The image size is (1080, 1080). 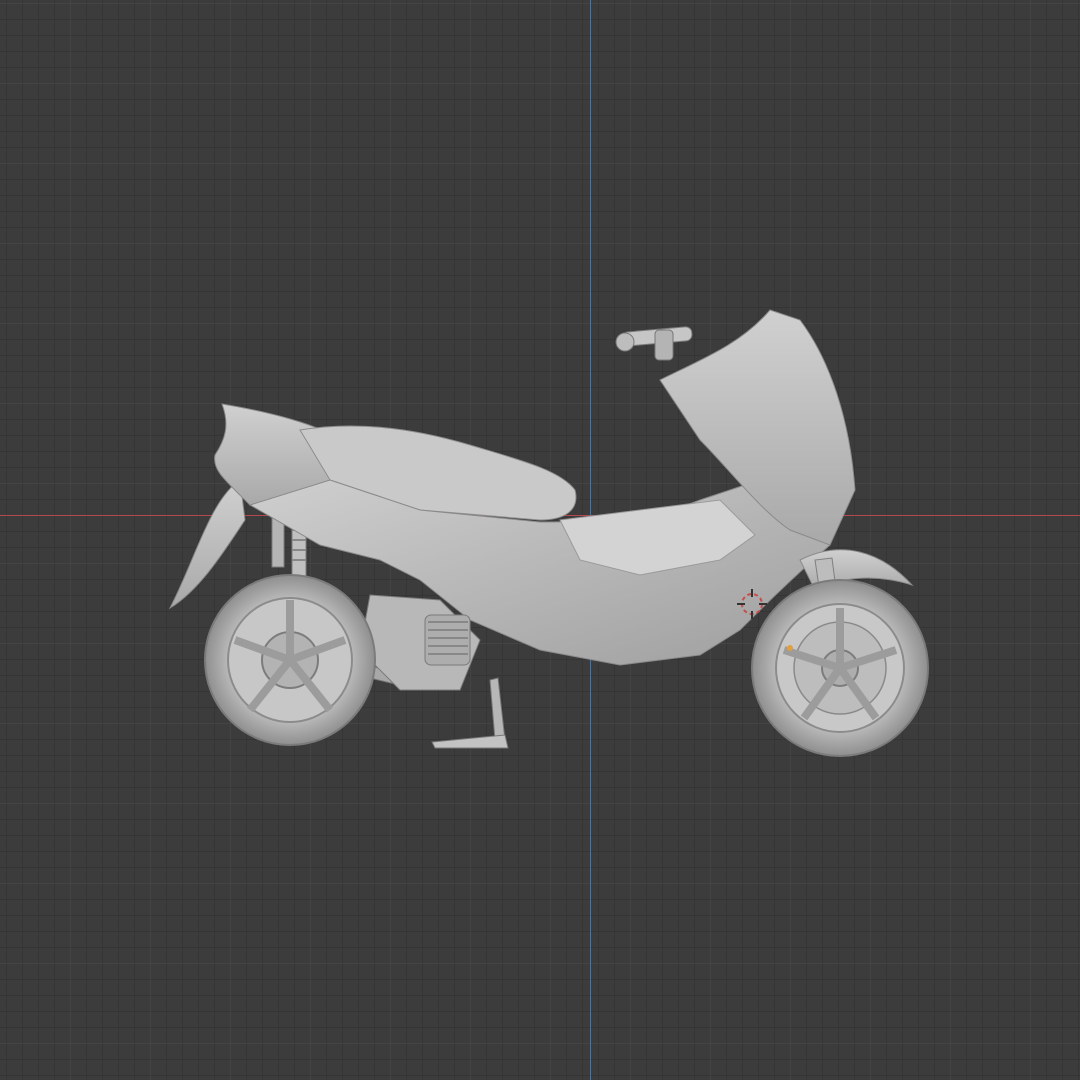 I want to click on object-origin-dot, so click(x=790, y=648).